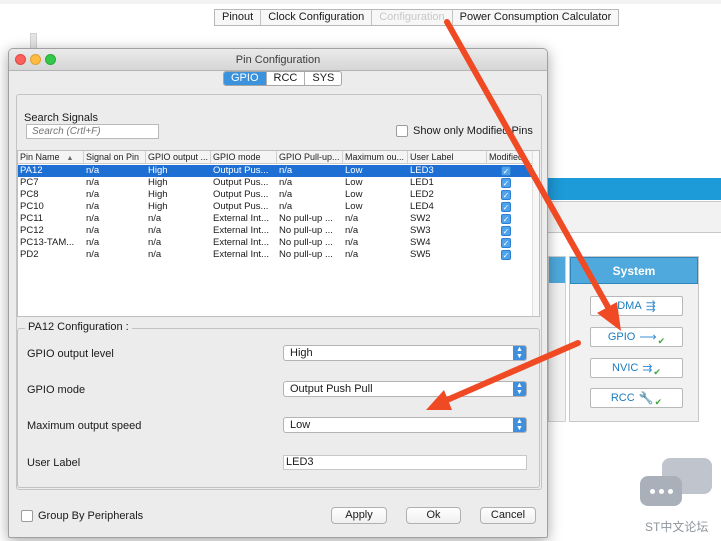 The height and width of the screenshot is (541, 721). What do you see at coordinates (51, 157) in the screenshot?
I see `col-pin-name: Pin Name ▲` at bounding box center [51, 157].